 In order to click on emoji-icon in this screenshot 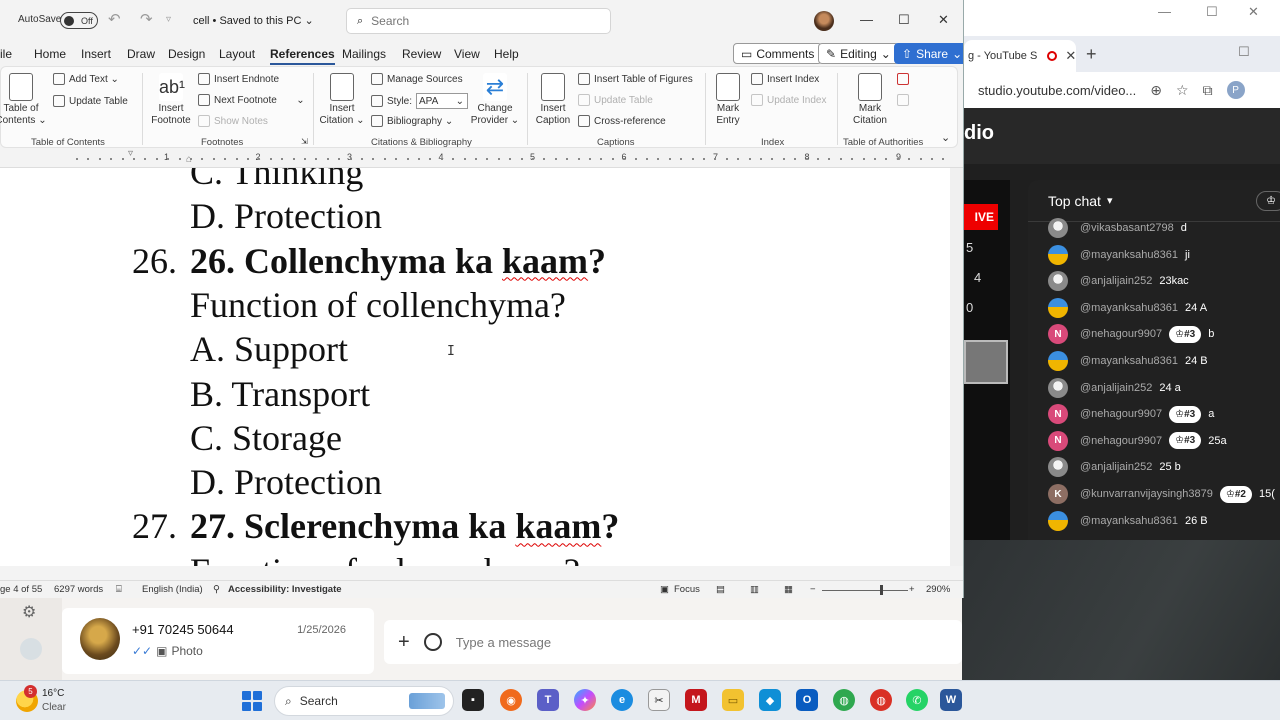, I will do `click(432, 642)`.